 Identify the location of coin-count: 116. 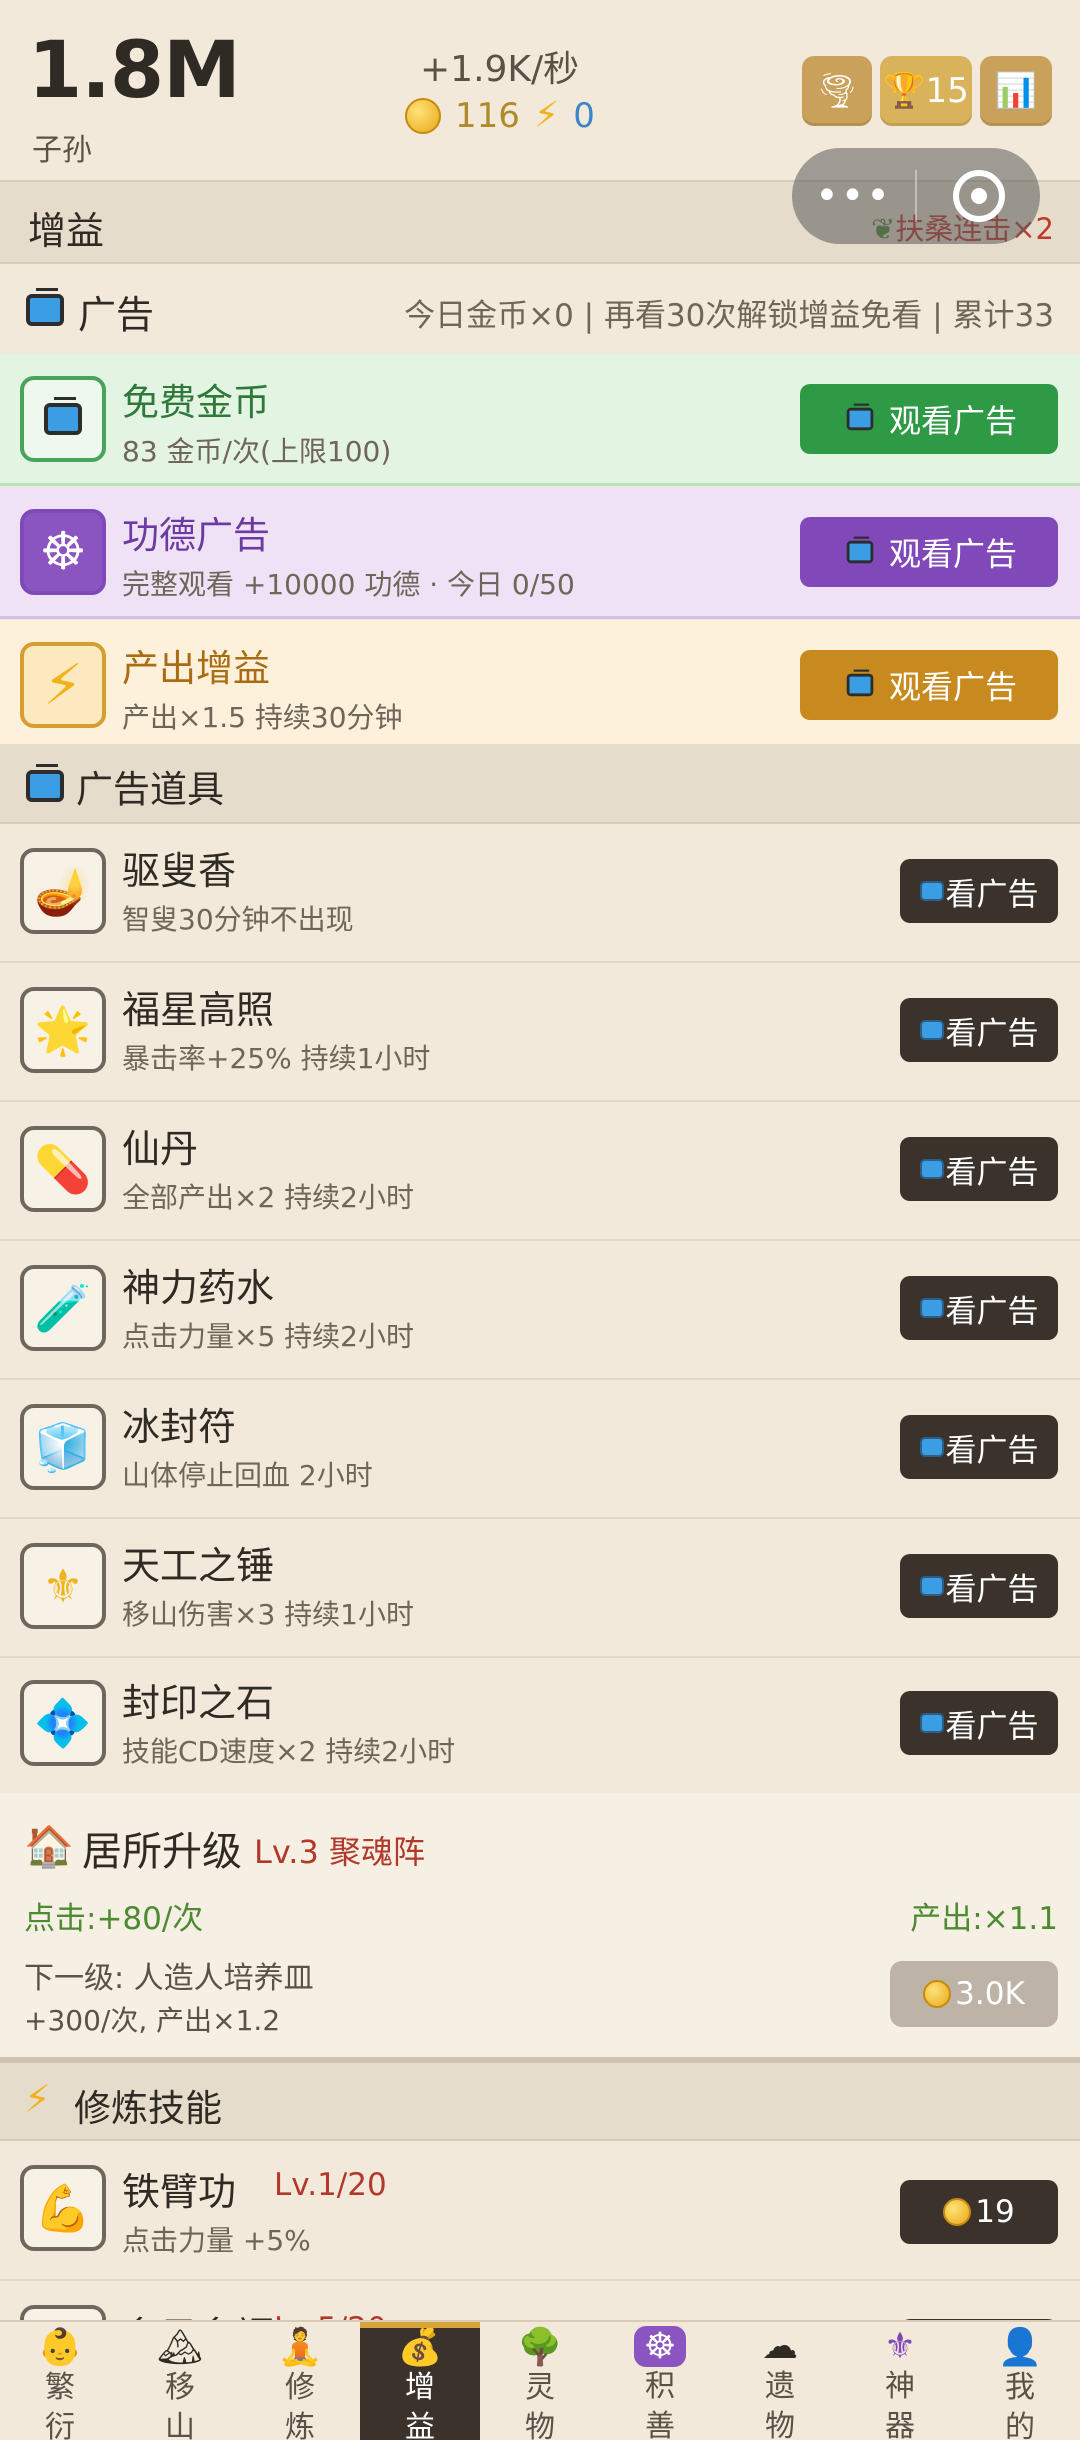
(487, 115).